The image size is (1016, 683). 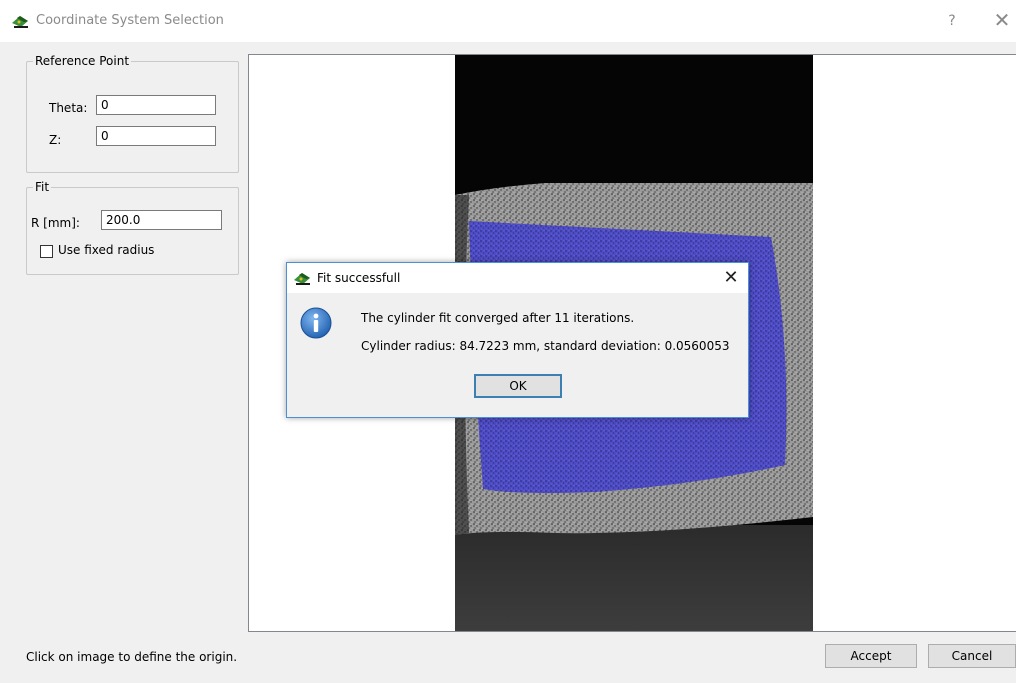 I want to click on radius-input, so click(x=161, y=220).